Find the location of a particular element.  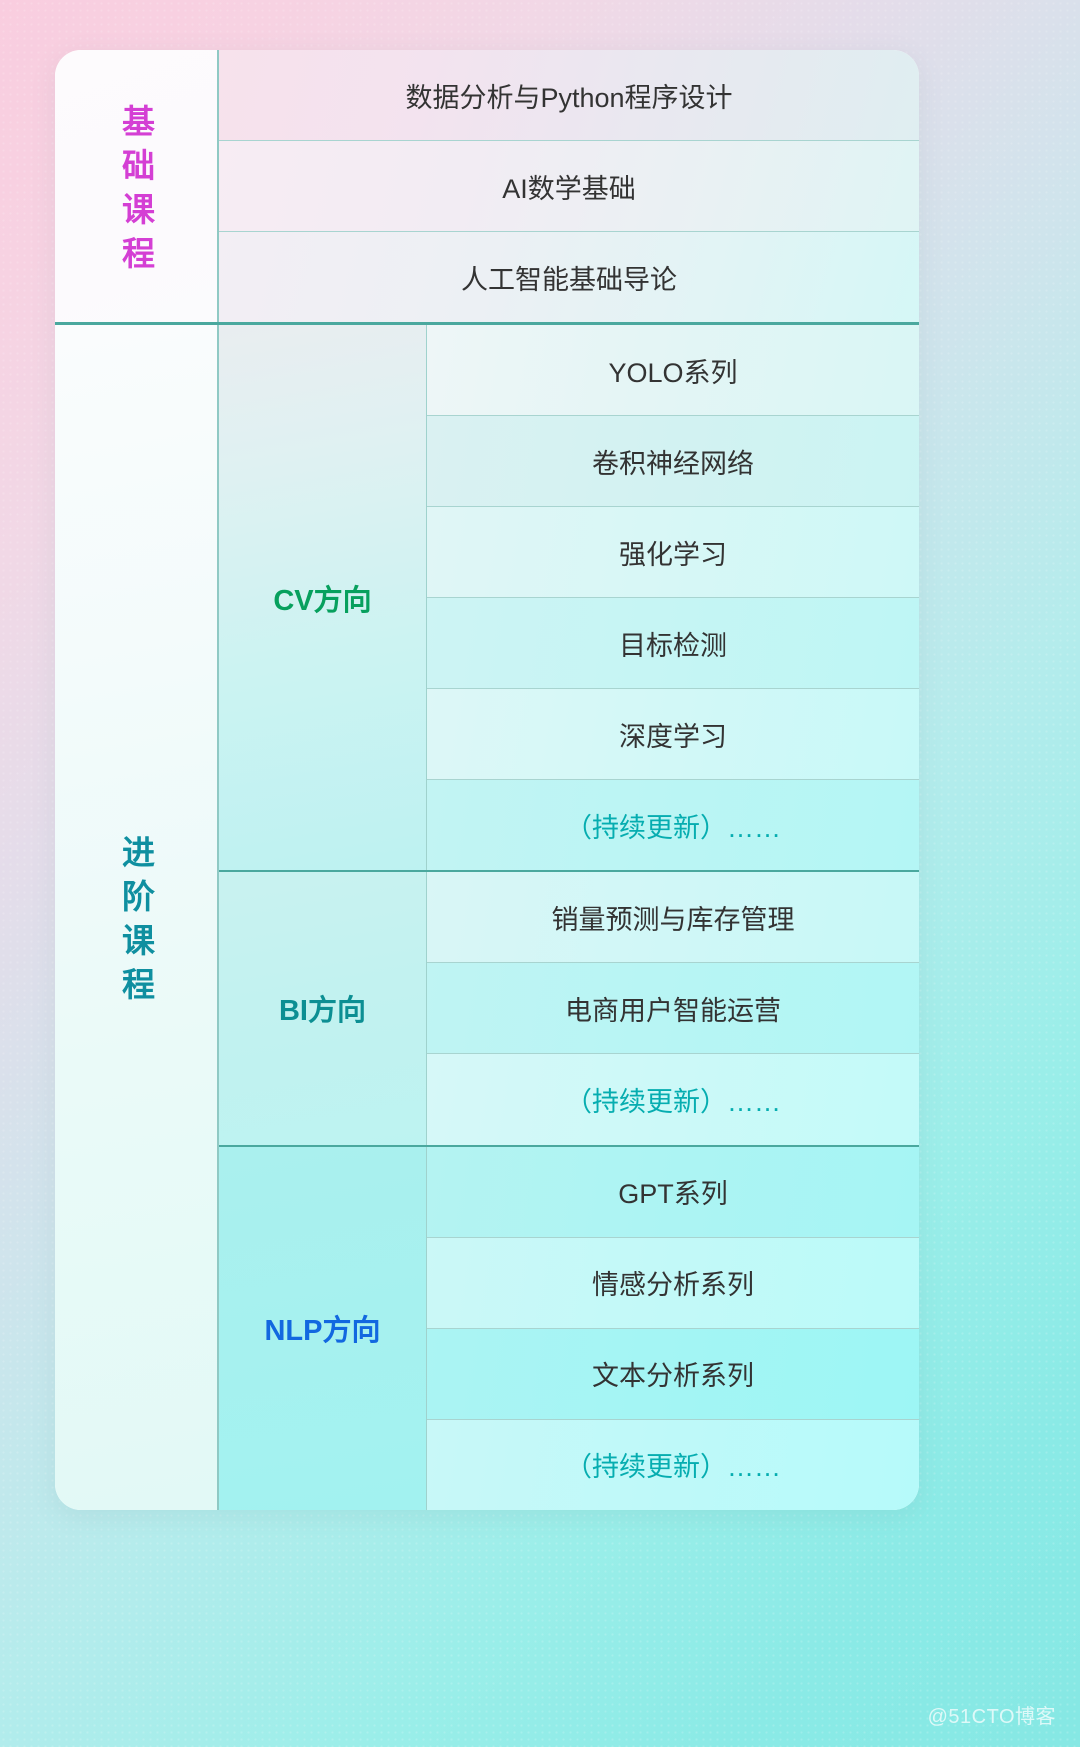

course-name: 强化学习 is located at coordinates (673, 554).